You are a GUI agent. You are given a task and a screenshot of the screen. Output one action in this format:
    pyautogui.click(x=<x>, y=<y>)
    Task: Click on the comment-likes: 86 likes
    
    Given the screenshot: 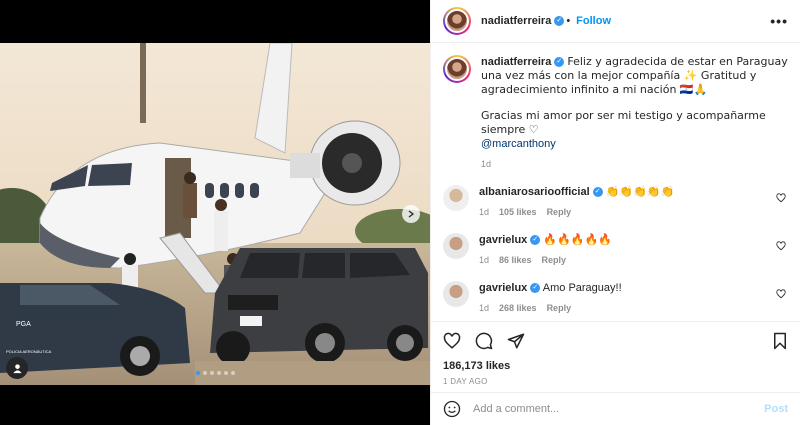 What is the action you would take?
    pyautogui.click(x=515, y=260)
    